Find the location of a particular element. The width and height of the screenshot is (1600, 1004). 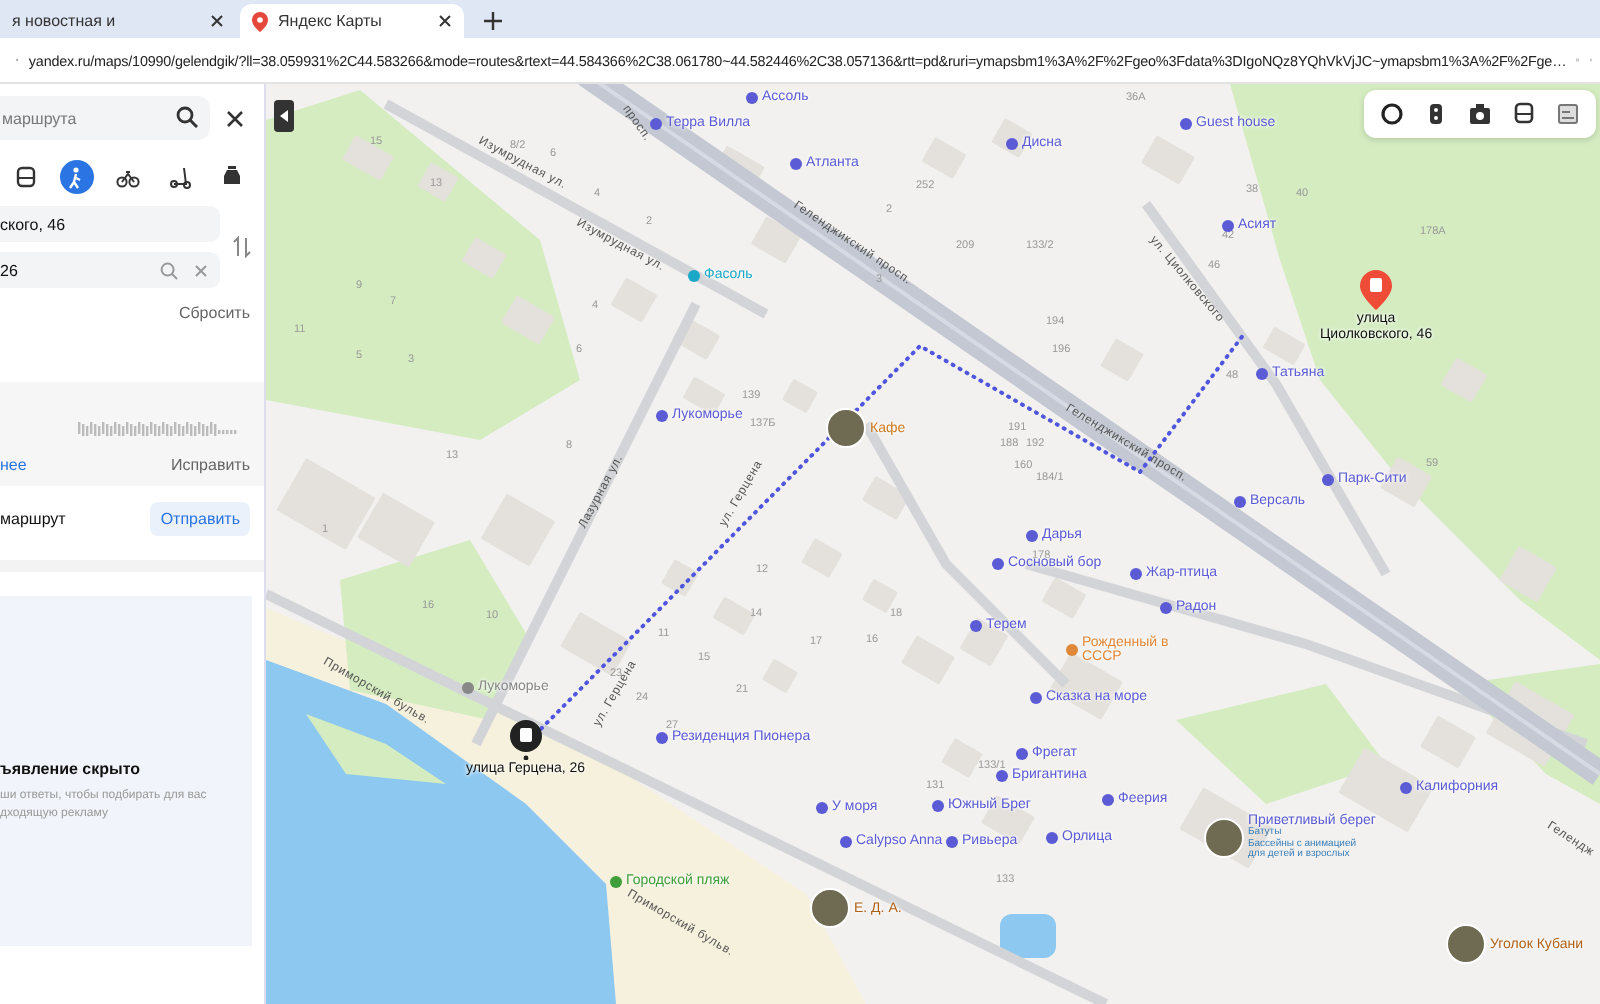

route-end-field: 26 is located at coordinates (110, 270).